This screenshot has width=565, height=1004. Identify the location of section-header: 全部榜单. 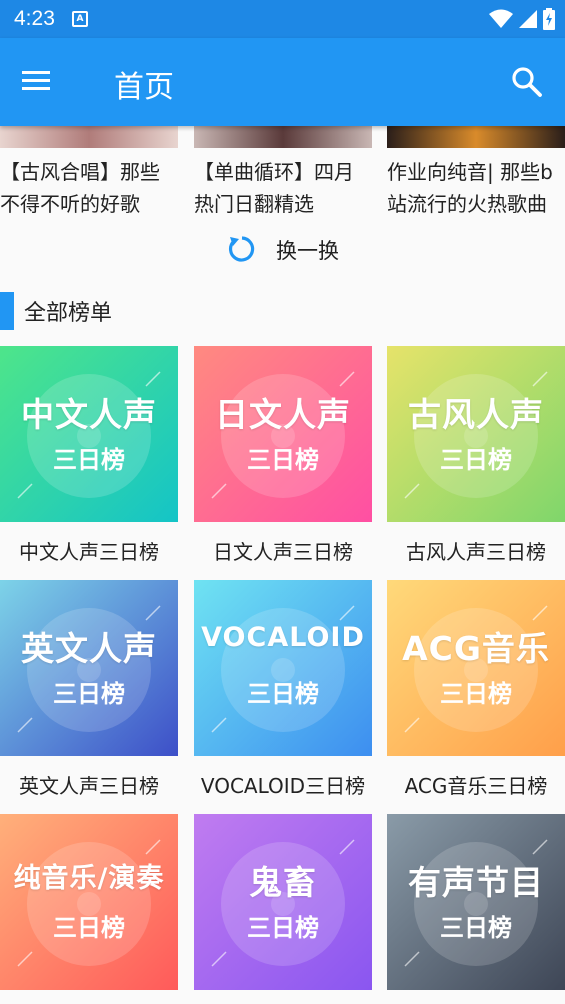
(56, 311).